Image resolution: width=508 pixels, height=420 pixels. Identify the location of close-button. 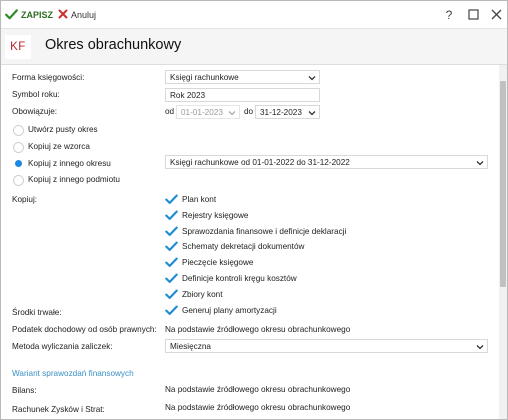
(496, 15).